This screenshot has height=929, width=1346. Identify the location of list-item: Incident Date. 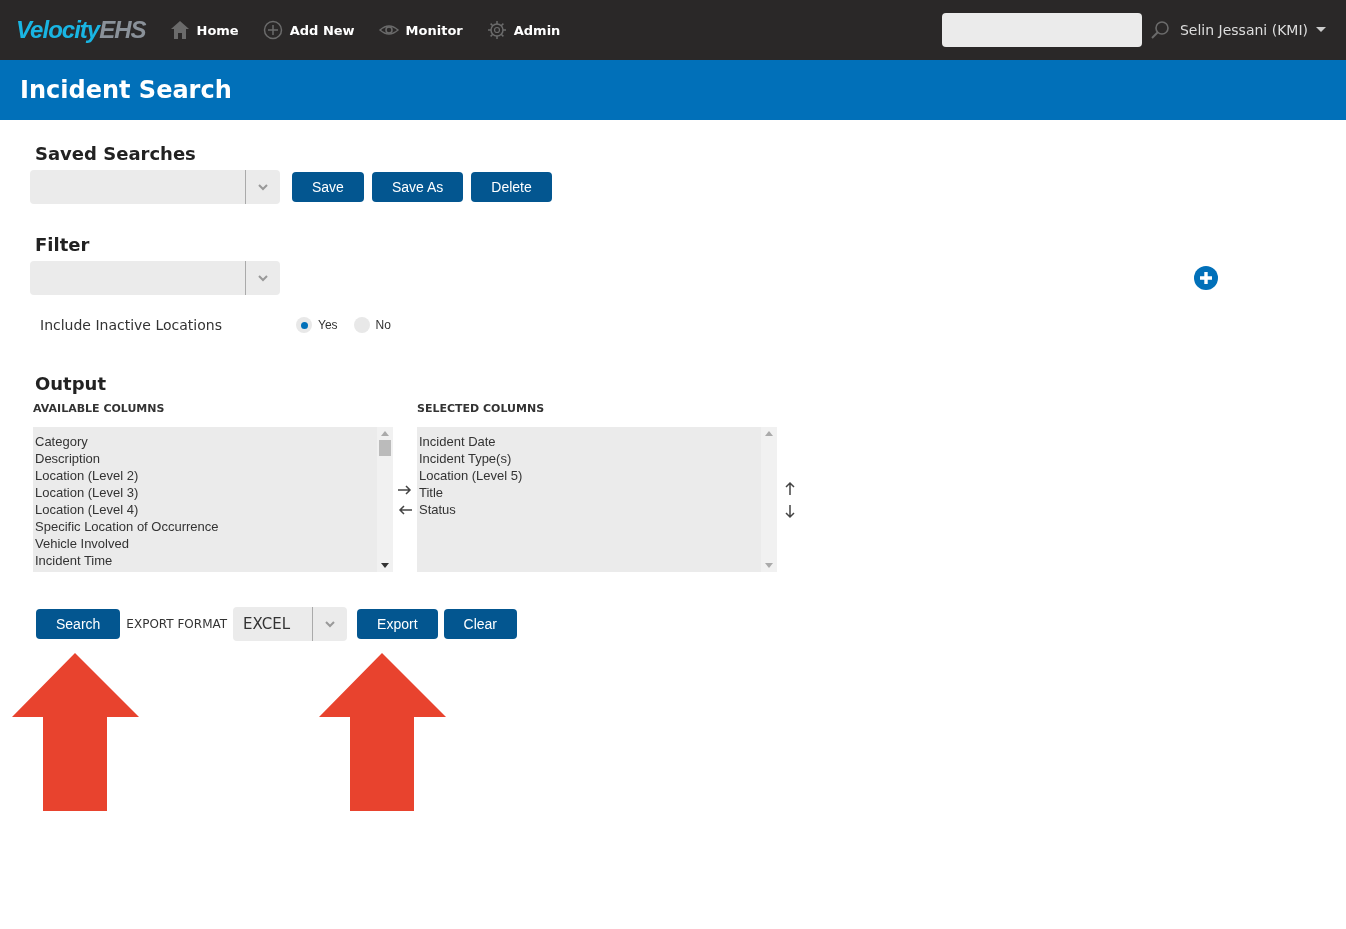
(590, 441).